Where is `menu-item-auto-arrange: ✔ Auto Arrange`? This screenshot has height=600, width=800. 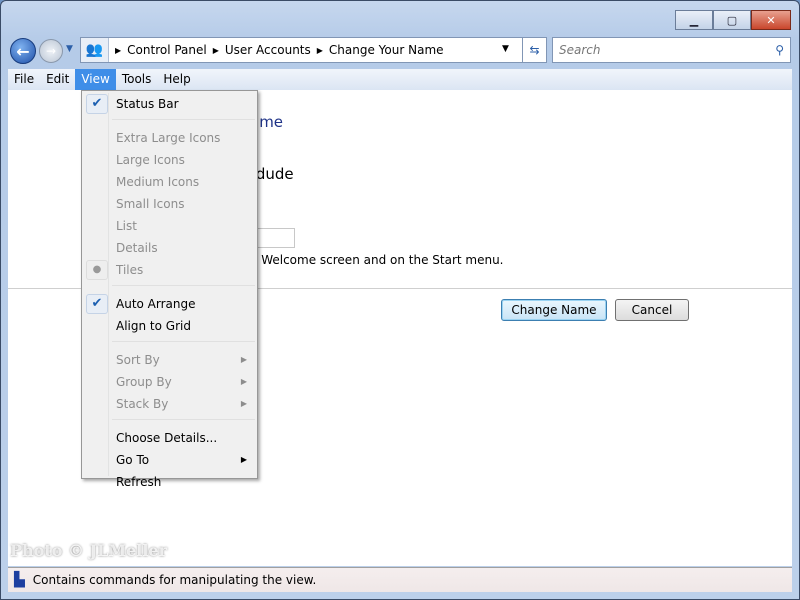
menu-item-auto-arrange: ✔ Auto Arrange is located at coordinates (169, 304).